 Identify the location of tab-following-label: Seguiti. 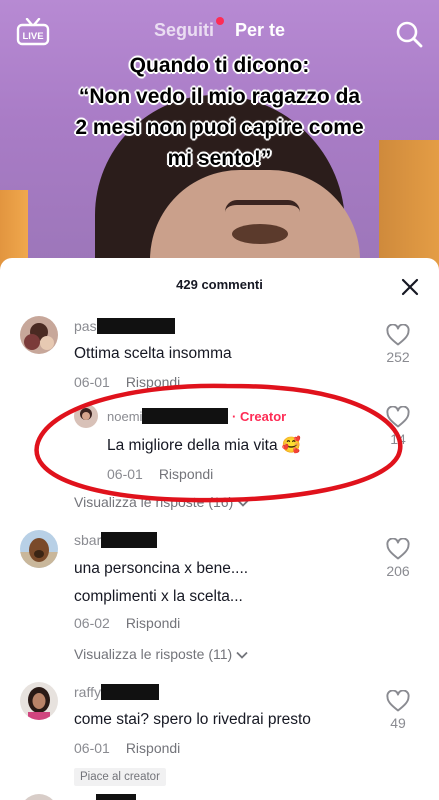
(183, 30).